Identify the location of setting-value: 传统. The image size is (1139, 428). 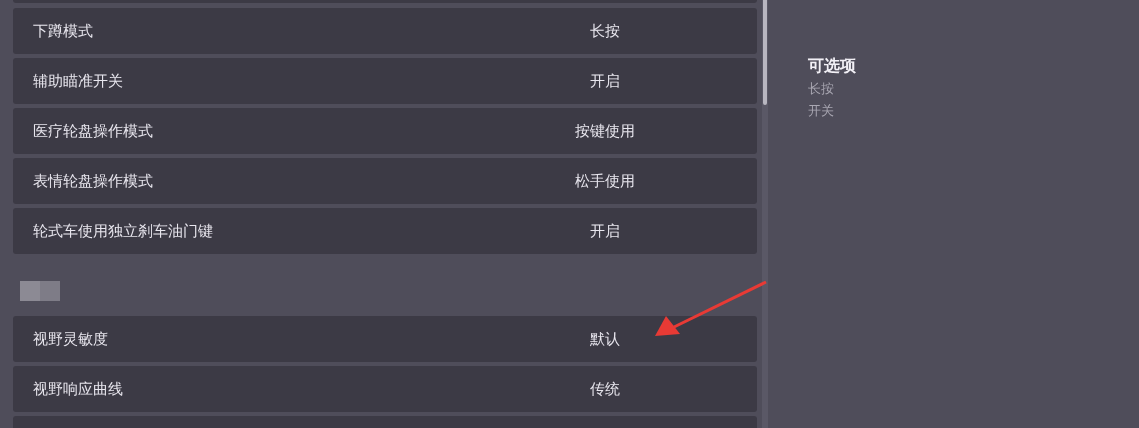
(605, 389).